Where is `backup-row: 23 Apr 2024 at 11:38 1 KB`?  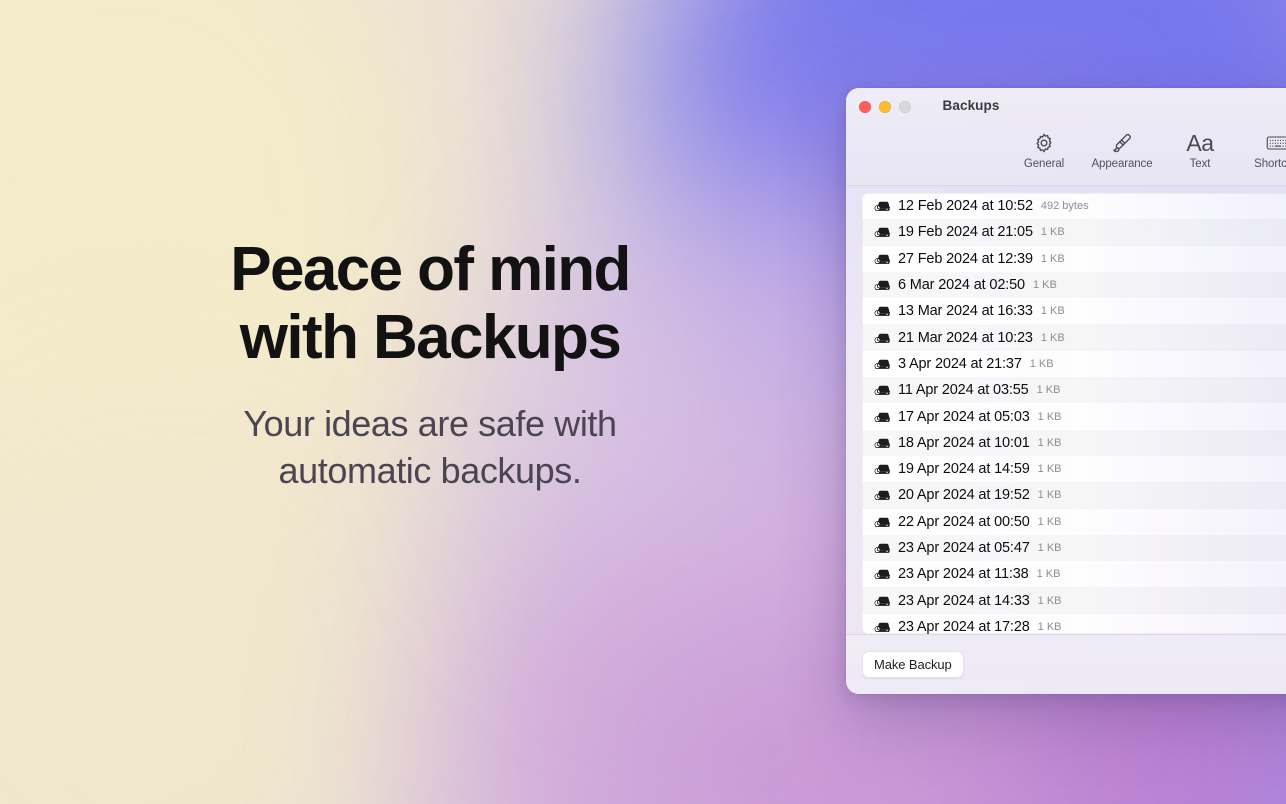
backup-row: 23 Apr 2024 at 11:38 1 KB is located at coordinates (1074, 574).